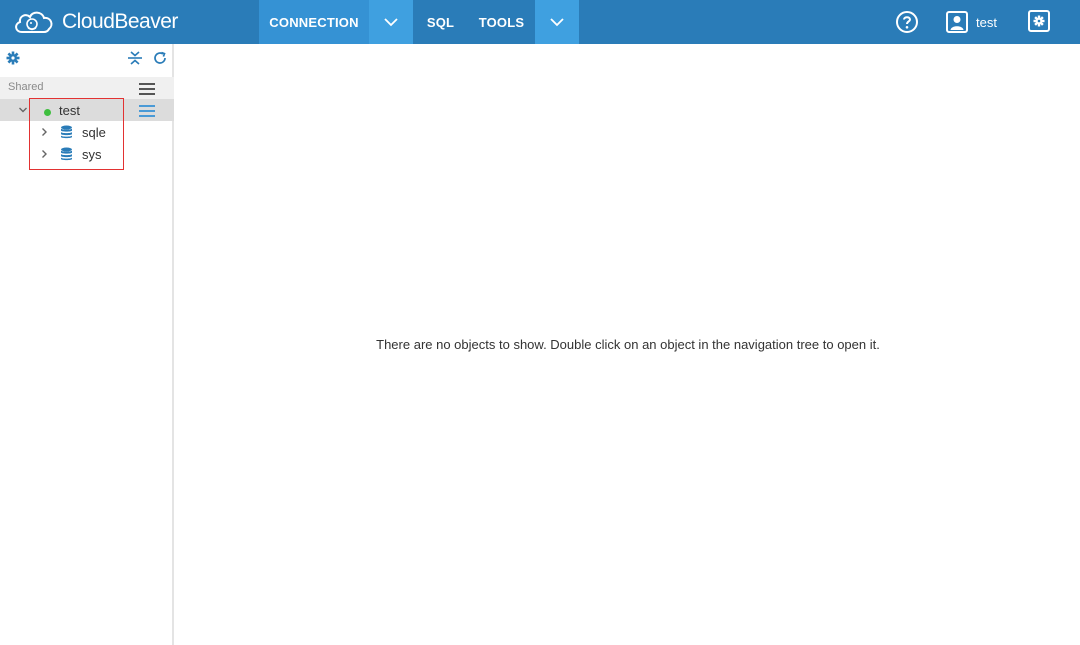 This screenshot has height=645, width=1080. I want to click on database-name: sqle, so click(94, 132).